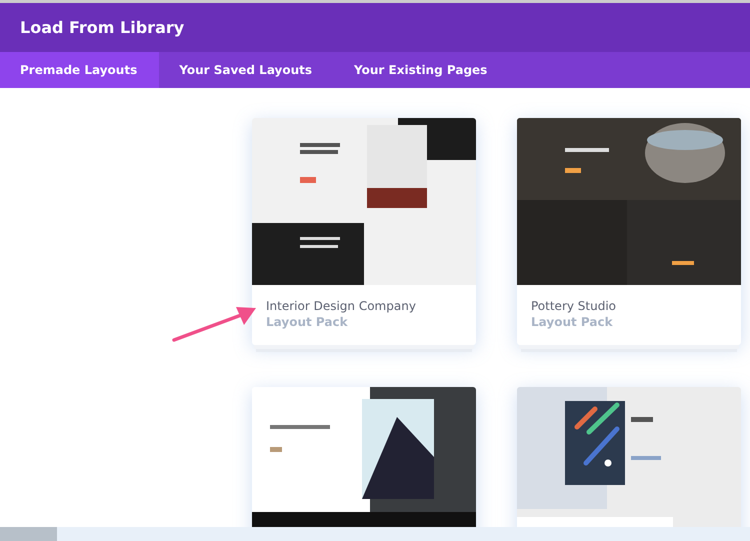 The width and height of the screenshot is (750, 541). I want to click on tab: Your Saved Layouts, so click(246, 70).